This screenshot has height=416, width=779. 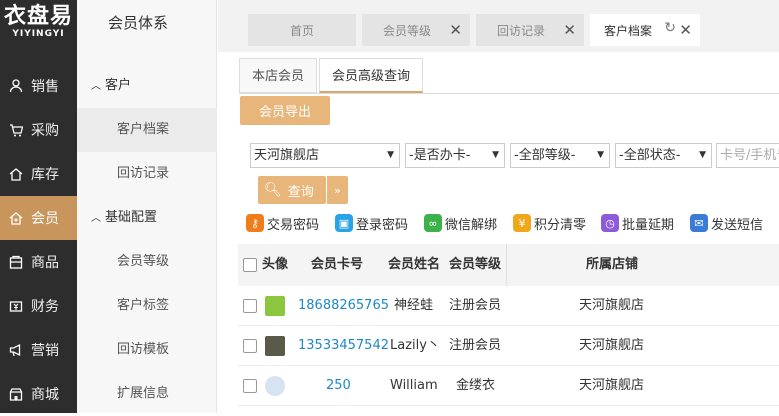 I want to click on tab-bar: 首页 会员等级 ✕ 回访记录 ✕ 客户档案 ↻ ✕, so click(x=498, y=26).